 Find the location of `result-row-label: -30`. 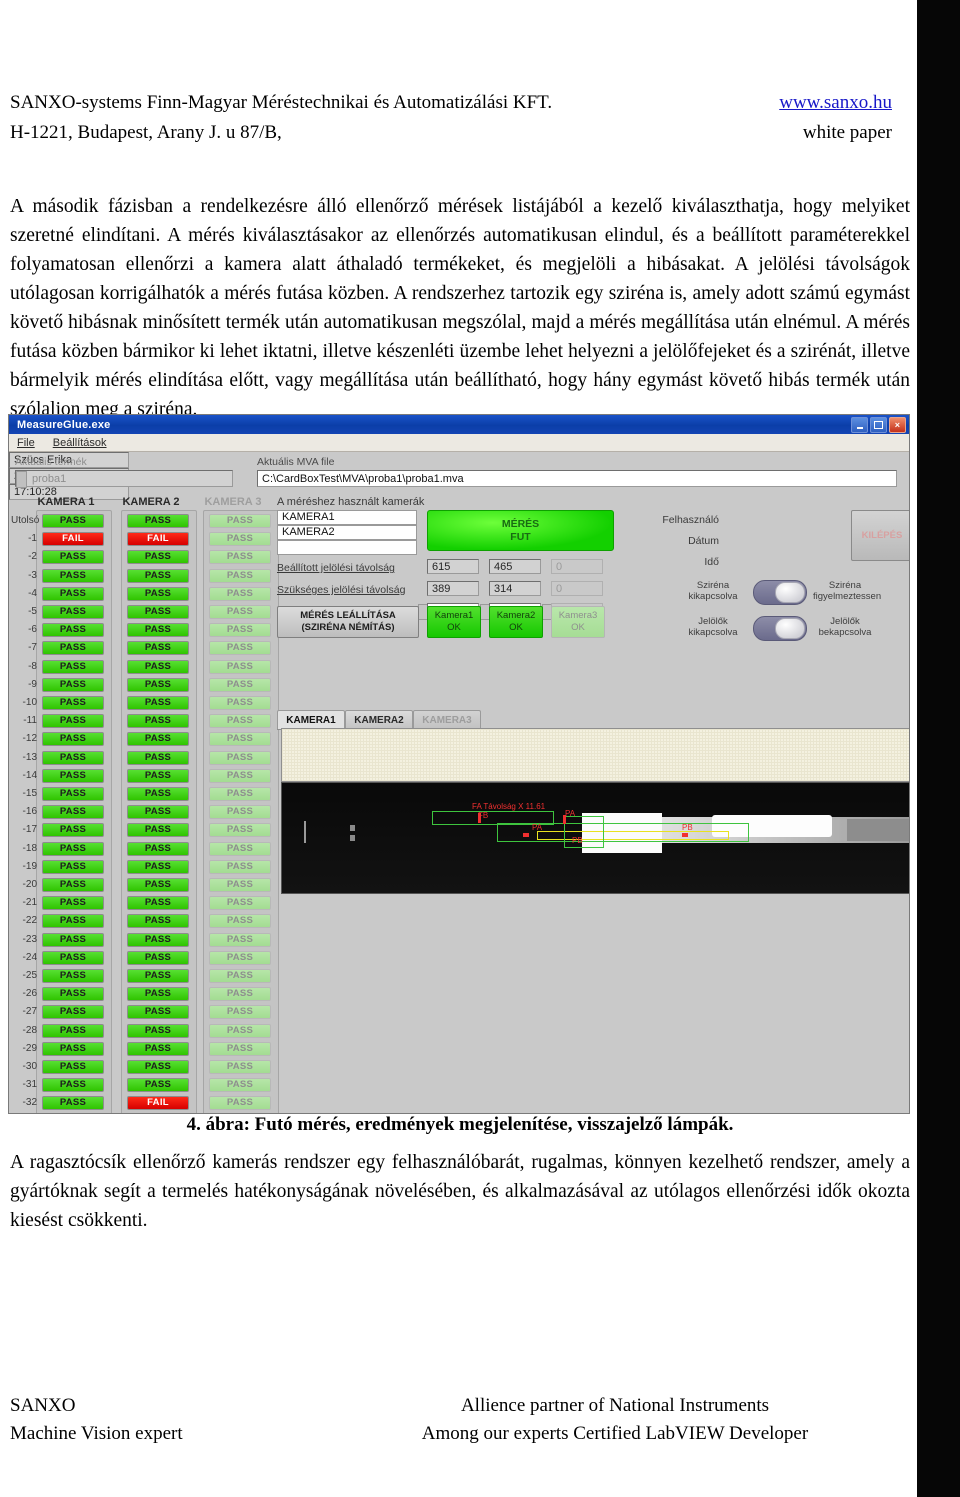

result-row-label: -30 is located at coordinates (29, 1066).